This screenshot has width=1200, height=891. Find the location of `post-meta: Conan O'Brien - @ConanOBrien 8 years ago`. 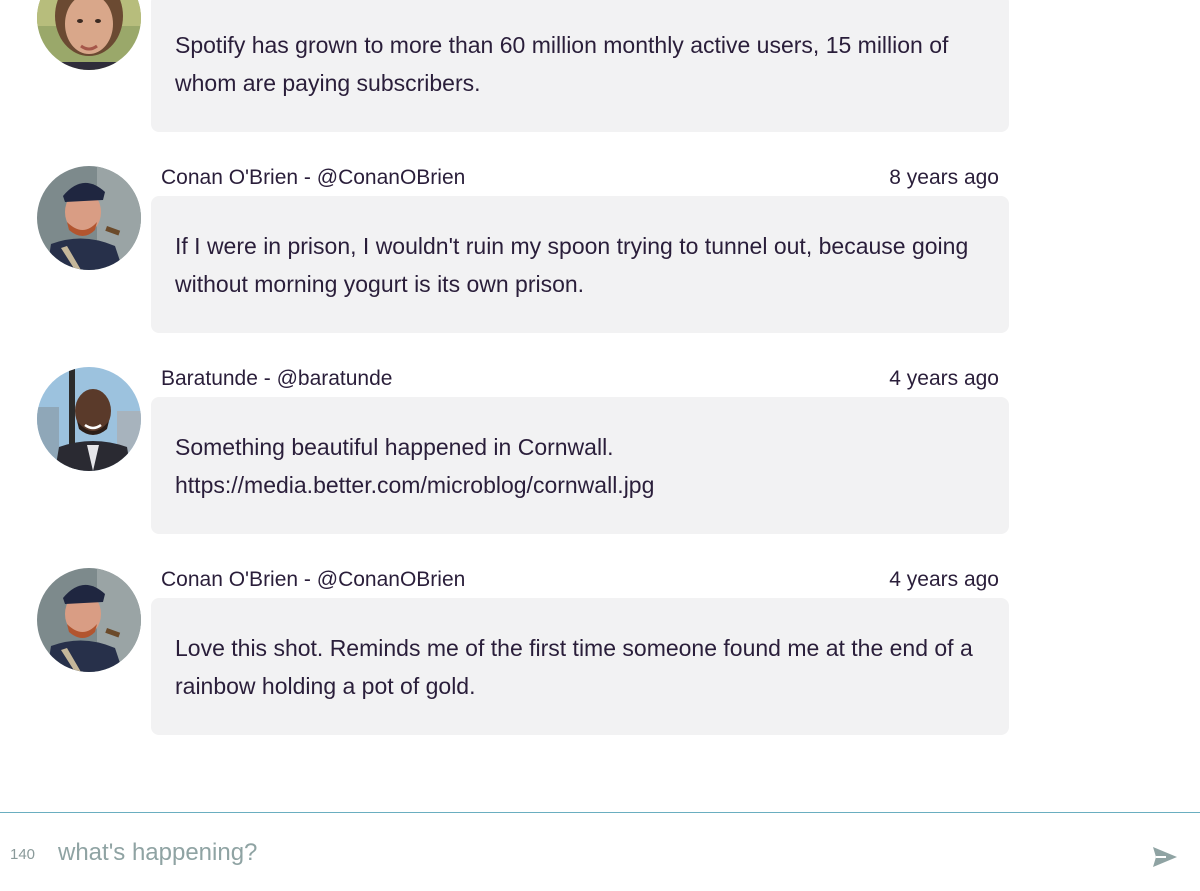

post-meta: Conan O'Brien - @ConanOBrien 8 years ago is located at coordinates (580, 178).